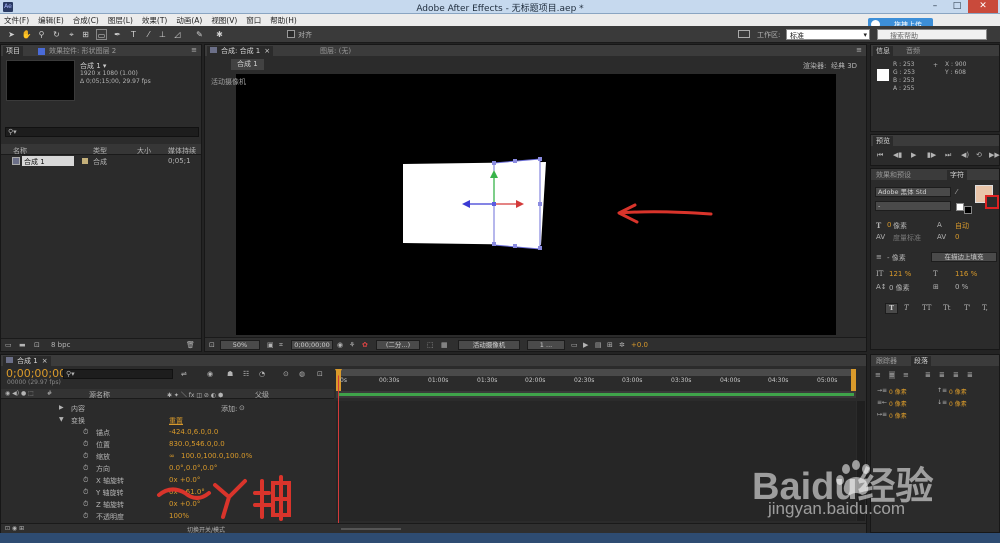 The width and height of the screenshot is (1000, 543). What do you see at coordinates (844, 66) in the screenshot?
I see `renderer-value: 经典 3D` at bounding box center [844, 66].